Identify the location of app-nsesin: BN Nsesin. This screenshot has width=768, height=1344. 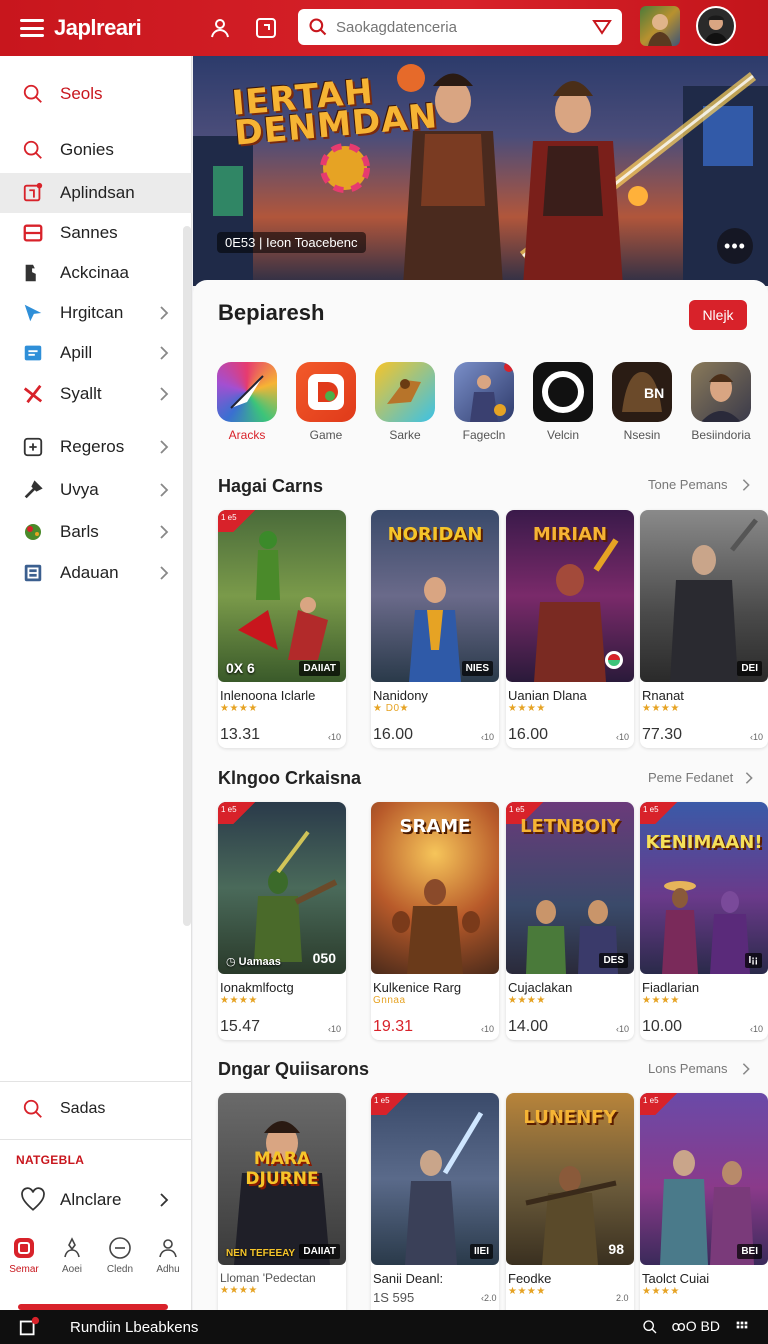
(642, 402).